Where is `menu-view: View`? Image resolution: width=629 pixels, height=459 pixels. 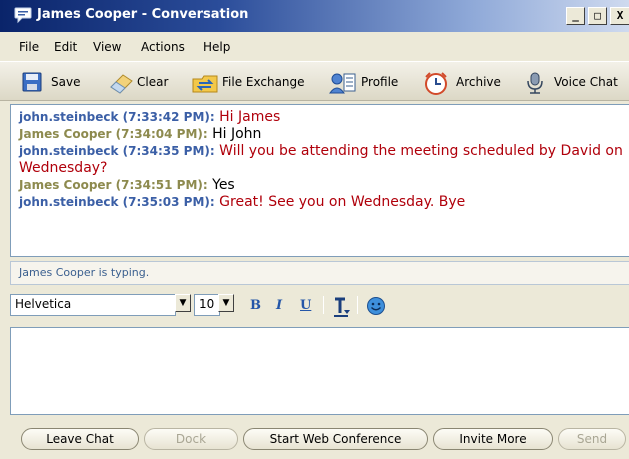
menu-view: View is located at coordinates (107, 47).